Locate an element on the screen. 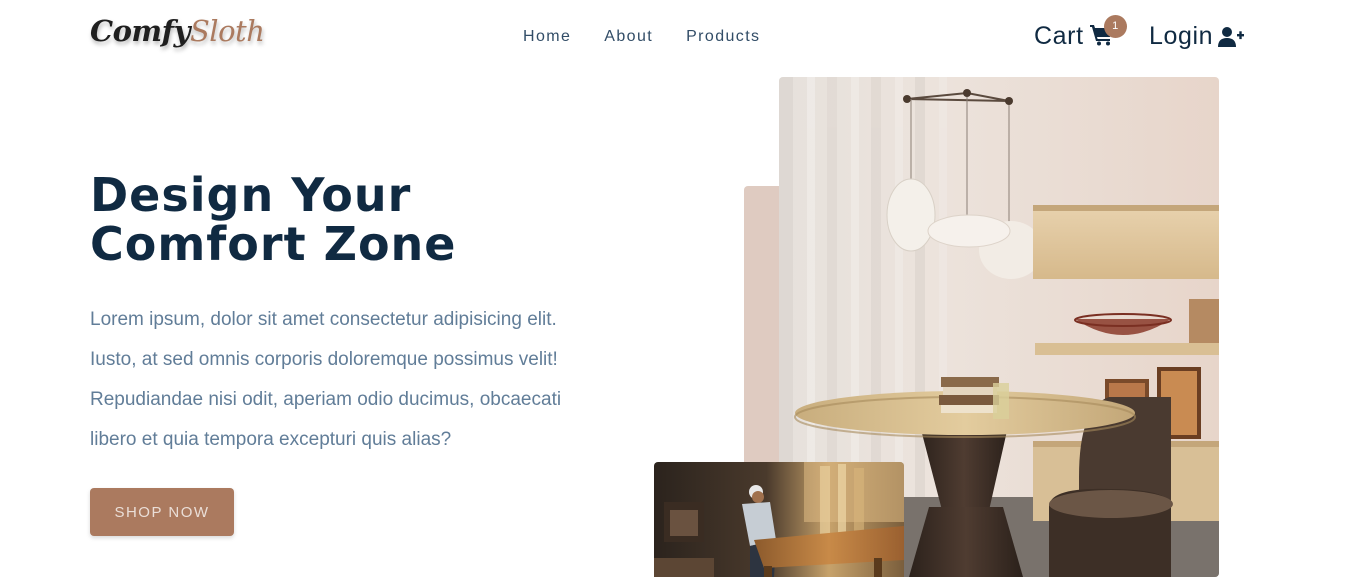 This screenshot has height=577, width=1348. hero-title-line-1: Design Your is located at coordinates (251, 195).